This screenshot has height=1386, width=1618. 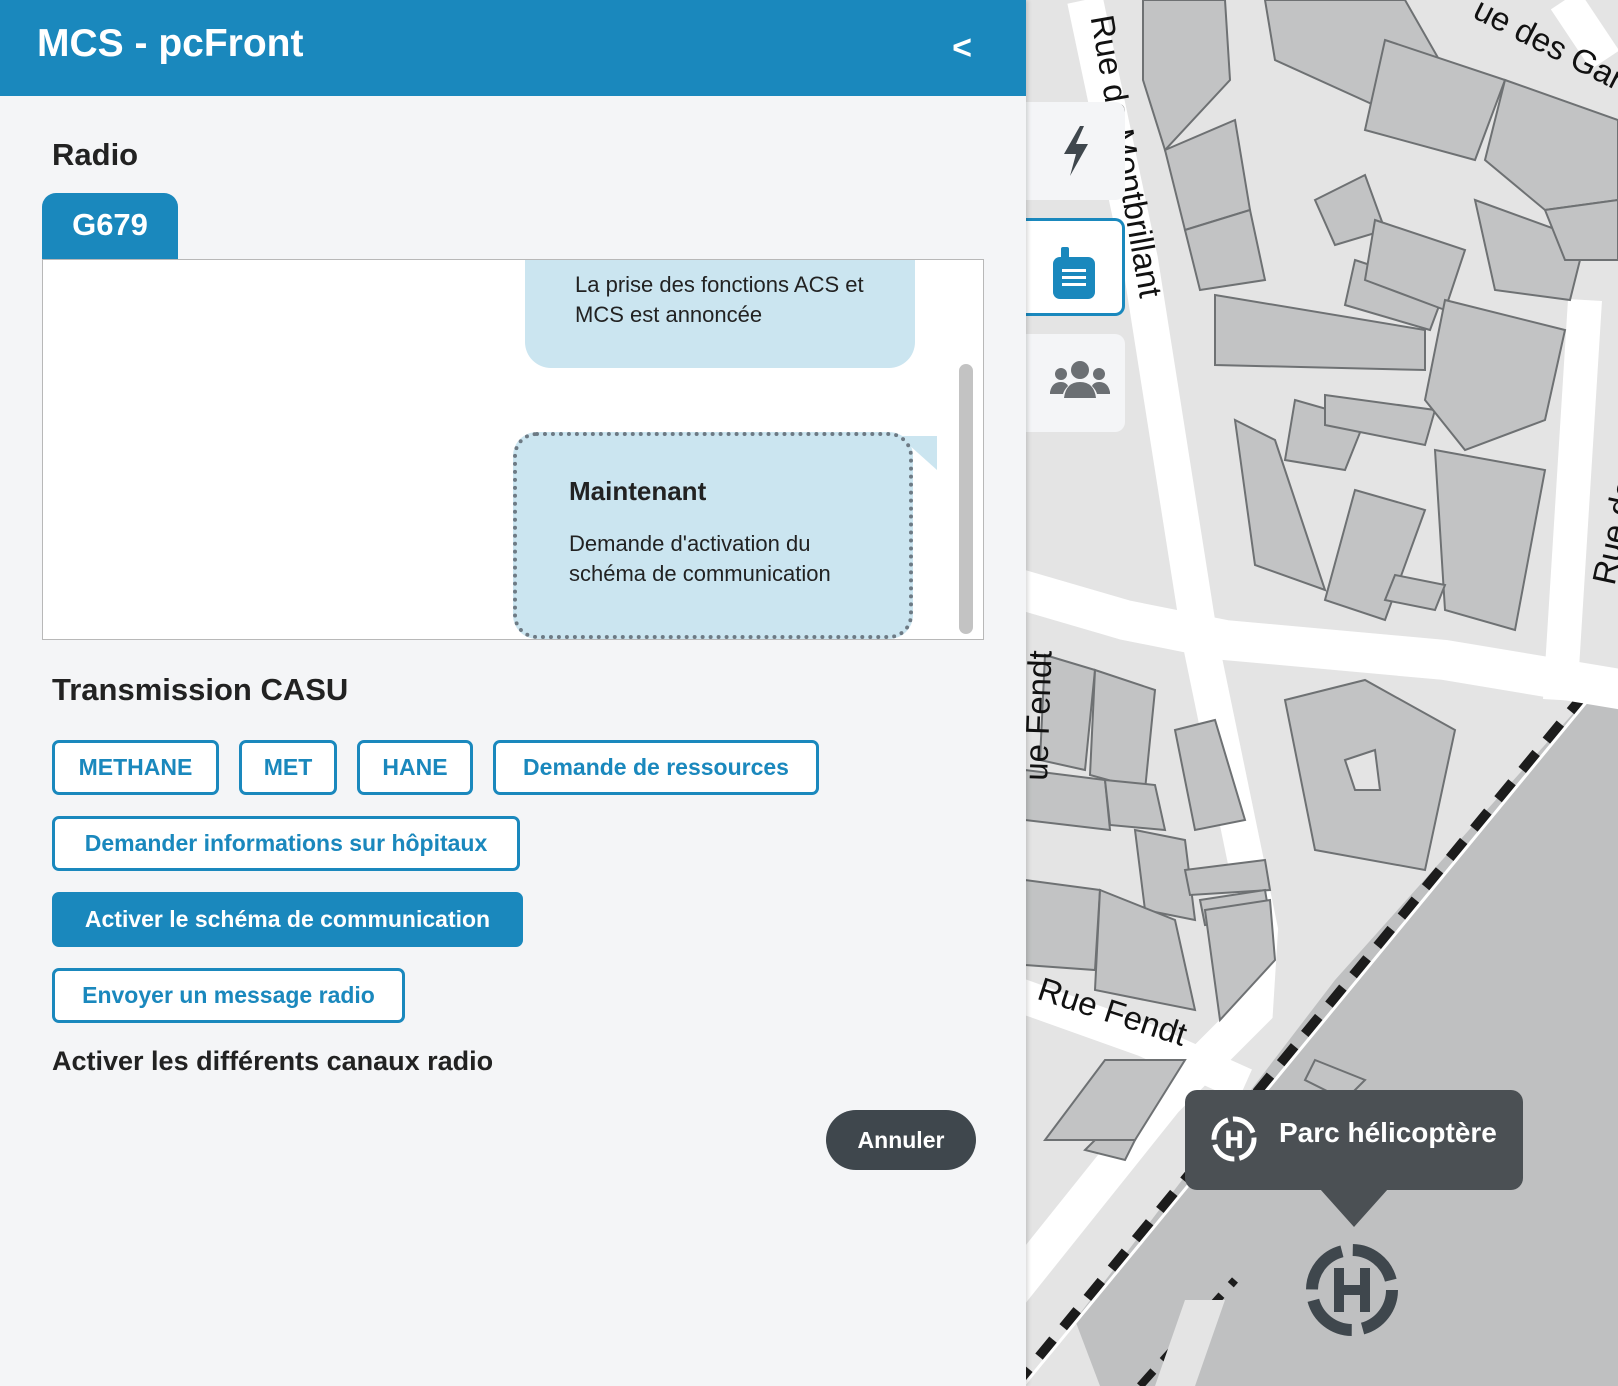 What do you see at coordinates (273, 1061) in the screenshot?
I see `channels-instruction: Activer les différents canaux radio` at bounding box center [273, 1061].